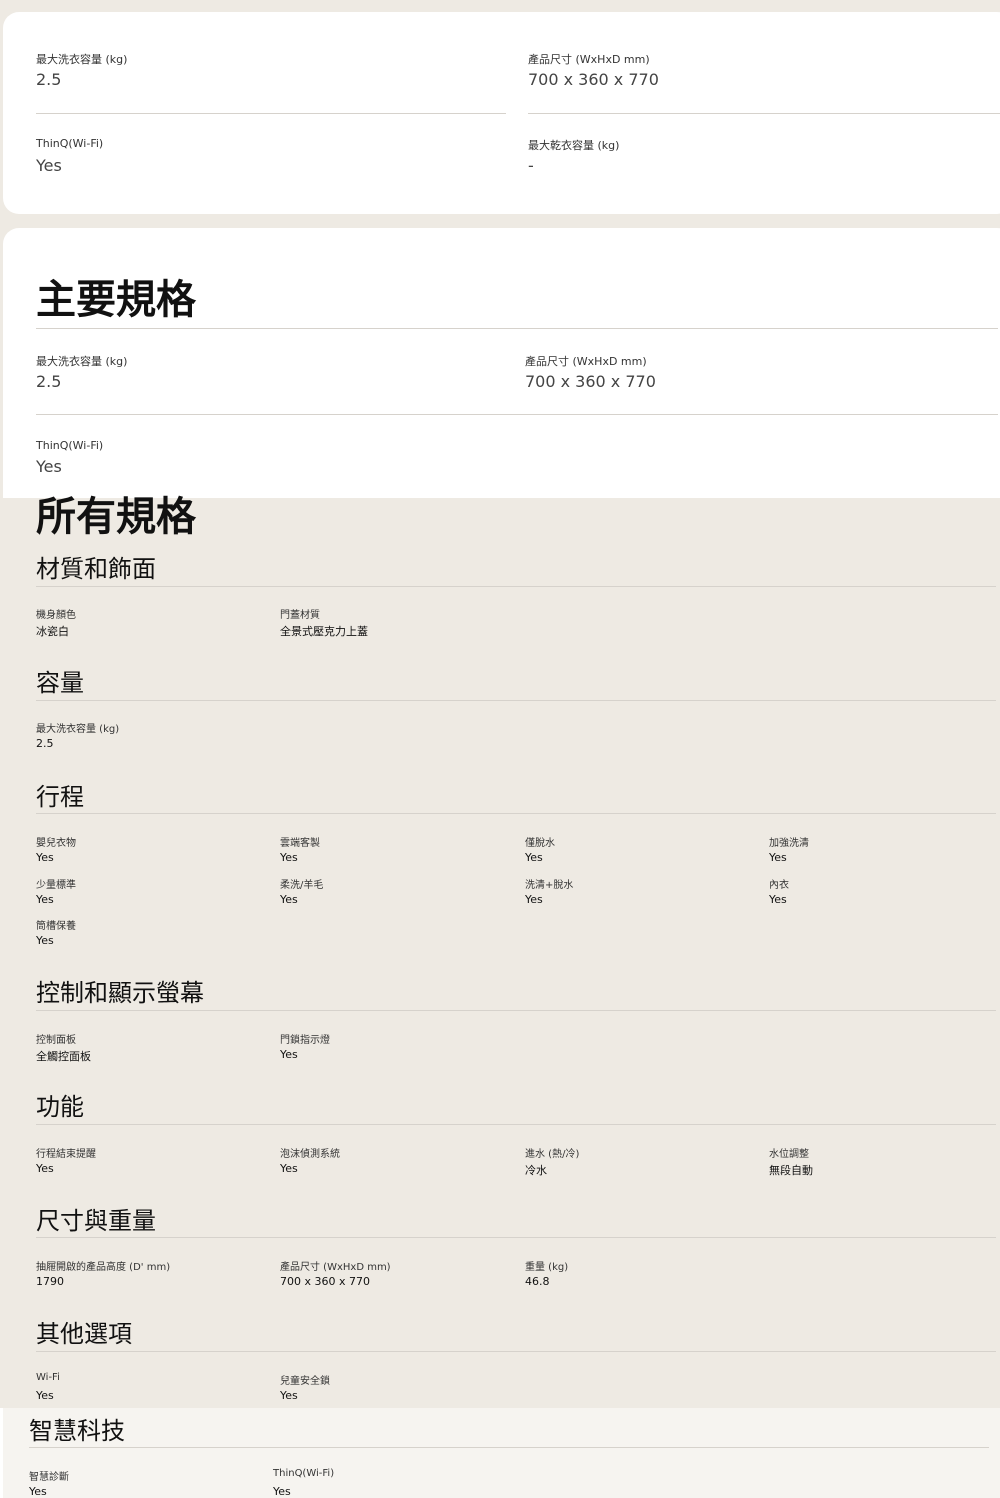 The image size is (1000, 1498). What do you see at coordinates (791, 1170) in the screenshot?
I see `spec-value: 無段自動` at bounding box center [791, 1170].